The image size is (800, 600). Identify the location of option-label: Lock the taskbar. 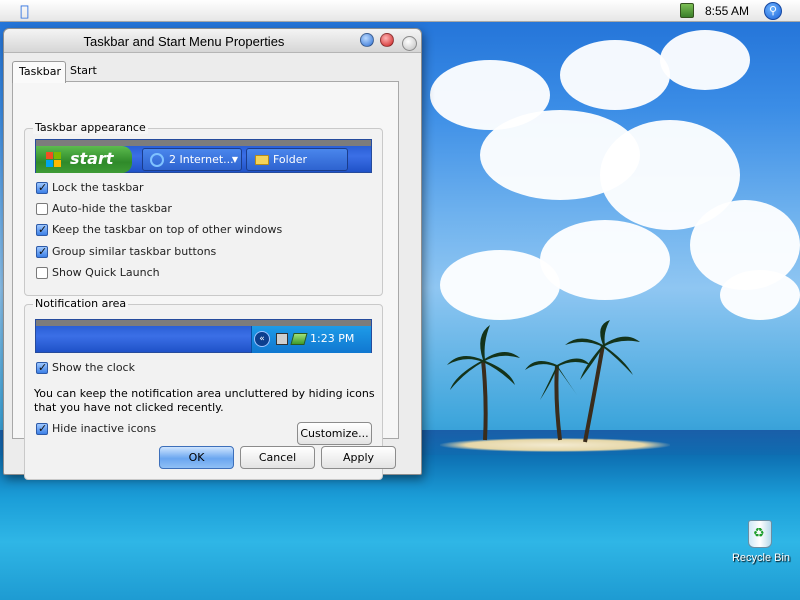
(98, 187).